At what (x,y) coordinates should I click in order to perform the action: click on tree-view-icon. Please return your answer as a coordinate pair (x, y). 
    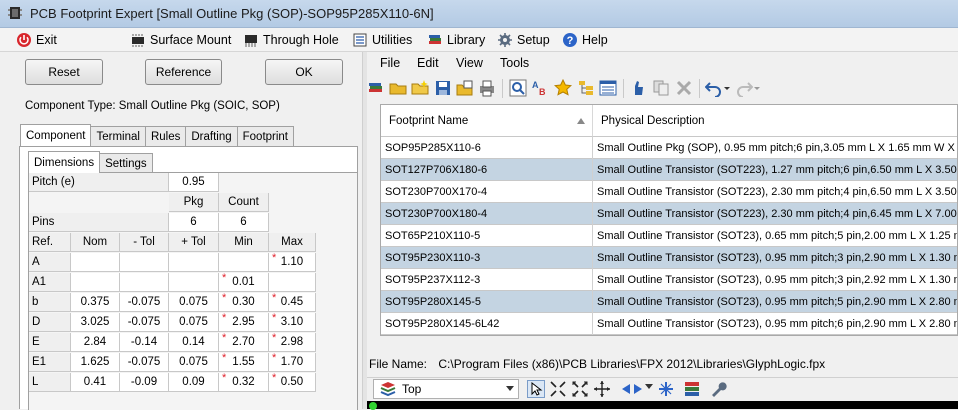
    Looking at the image, I should click on (586, 88).